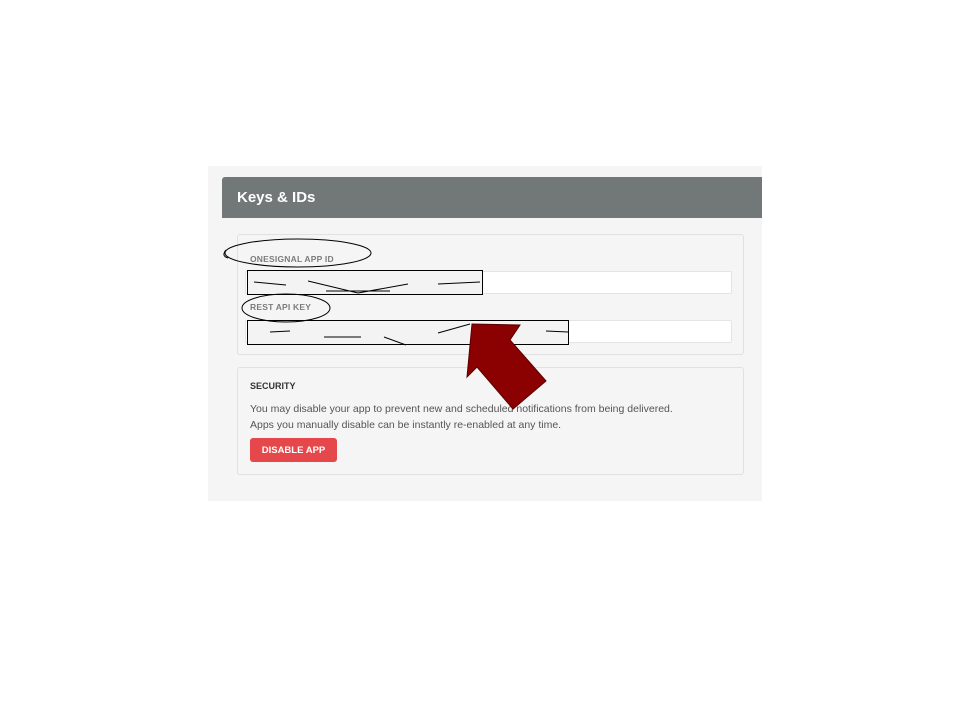 This screenshot has height=720, width=960. I want to click on app-id-circle, so click(298, 253).